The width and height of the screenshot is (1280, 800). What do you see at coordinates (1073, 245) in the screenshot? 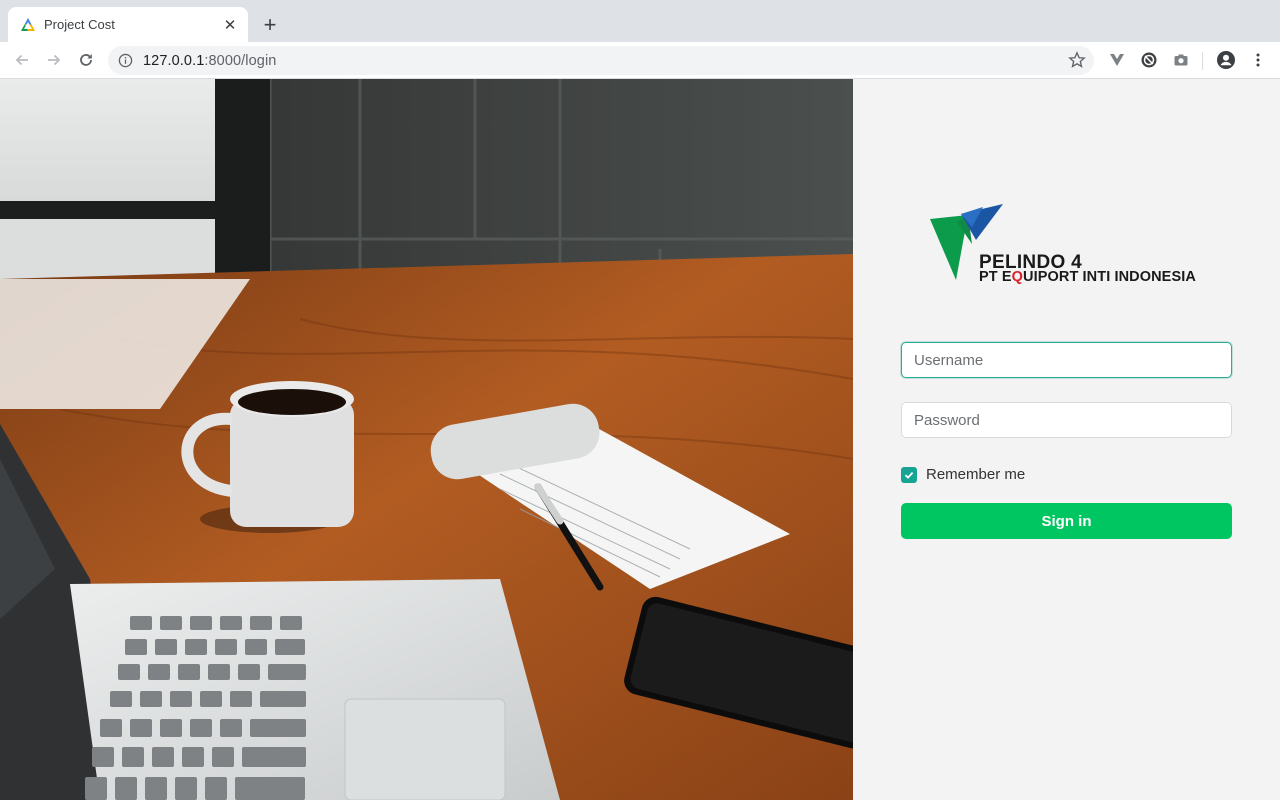
I see `pelindo-logo: PELINDO 4 PT EQUIPORT INTI INDONESIA` at bounding box center [1073, 245].